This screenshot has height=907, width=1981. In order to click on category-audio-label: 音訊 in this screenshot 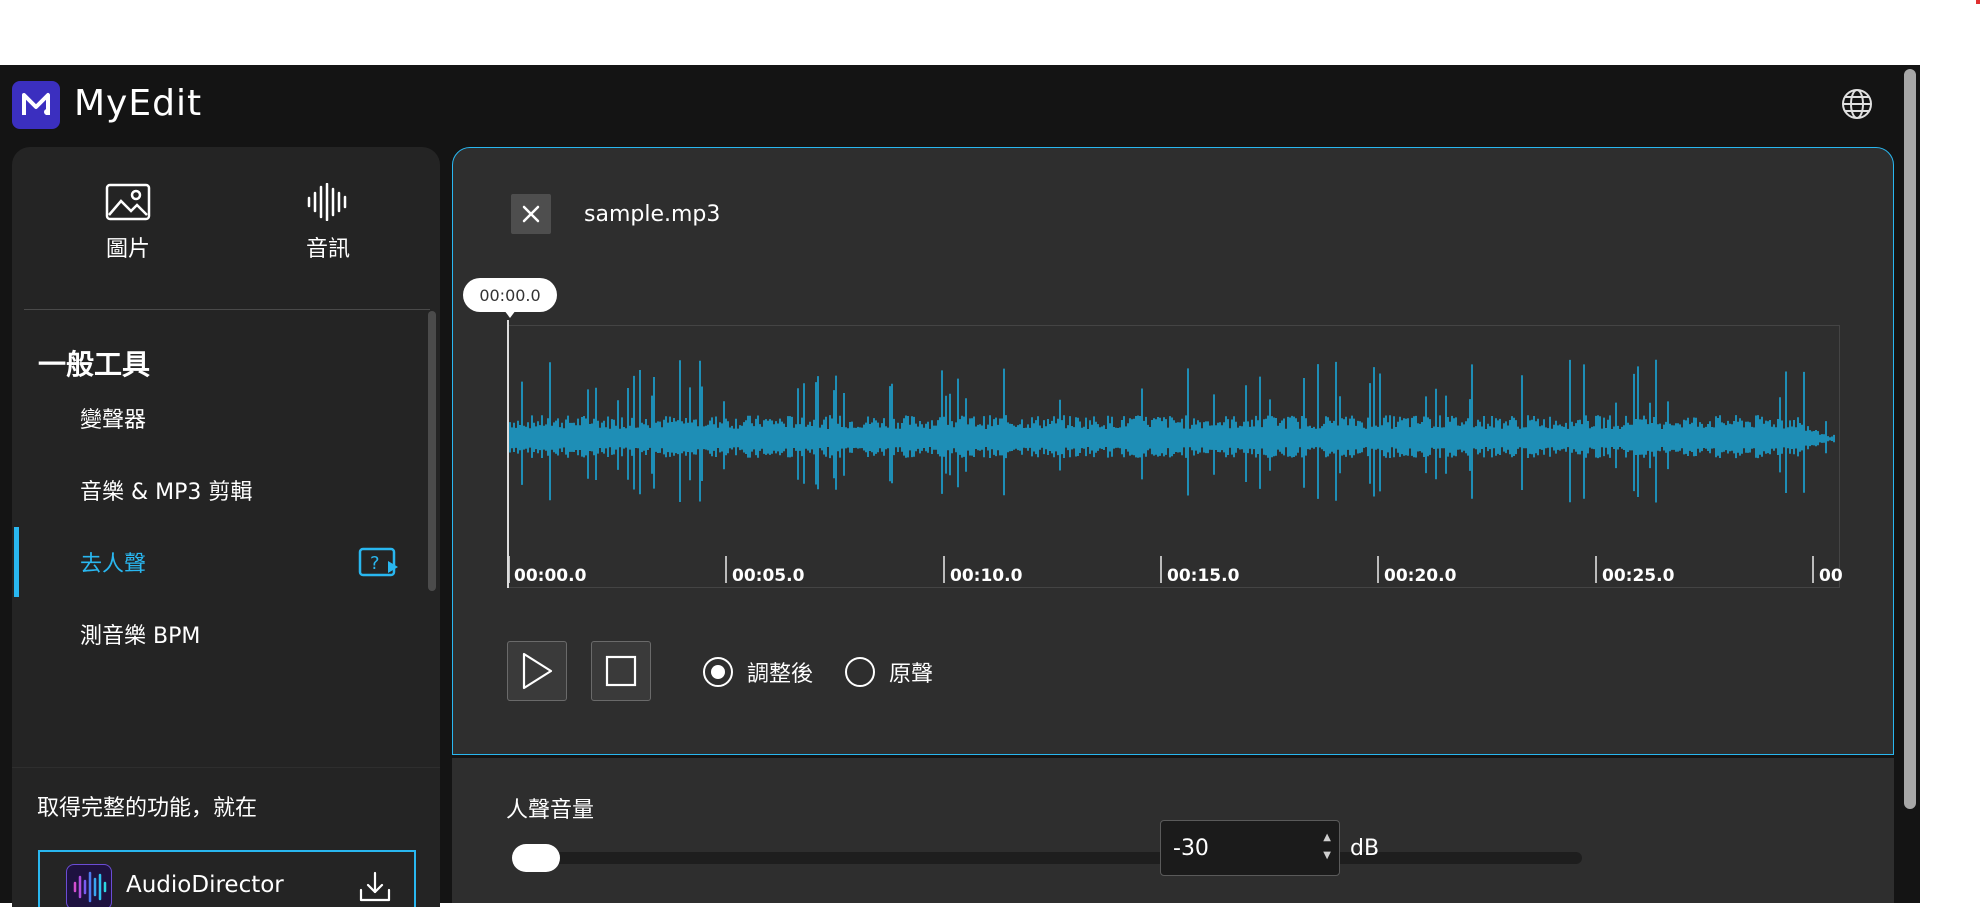, I will do `click(327, 249)`.